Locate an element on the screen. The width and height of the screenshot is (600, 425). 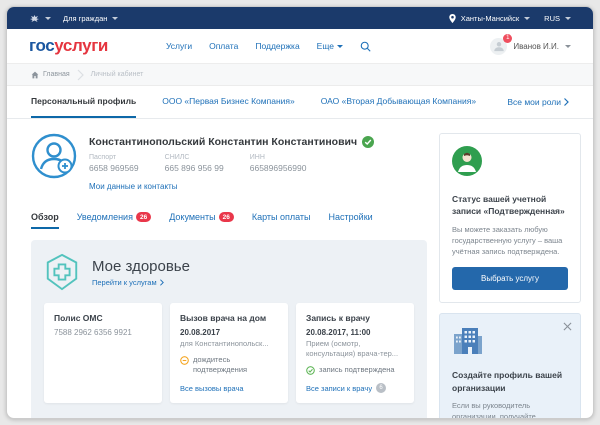
audience-dropdown: Для граждан is located at coordinates (91, 18).